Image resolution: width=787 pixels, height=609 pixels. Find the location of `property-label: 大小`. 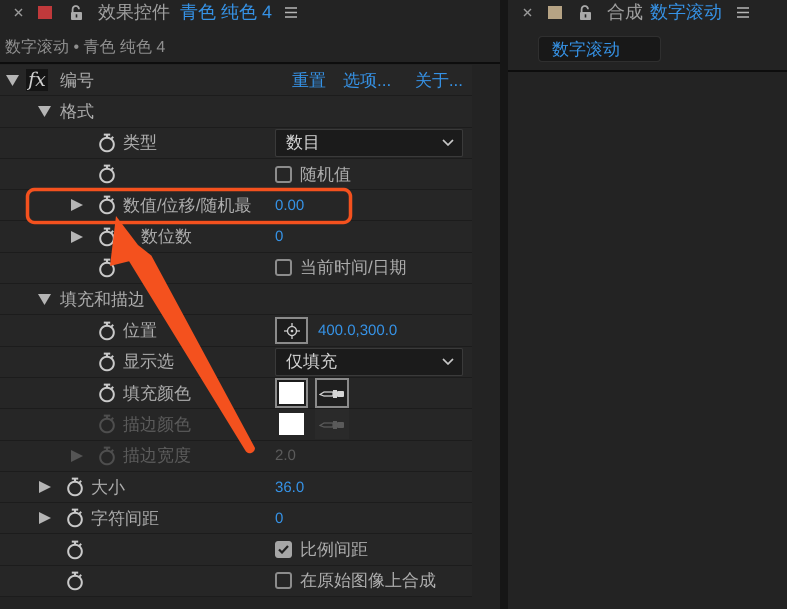

property-label: 大小 is located at coordinates (108, 487).